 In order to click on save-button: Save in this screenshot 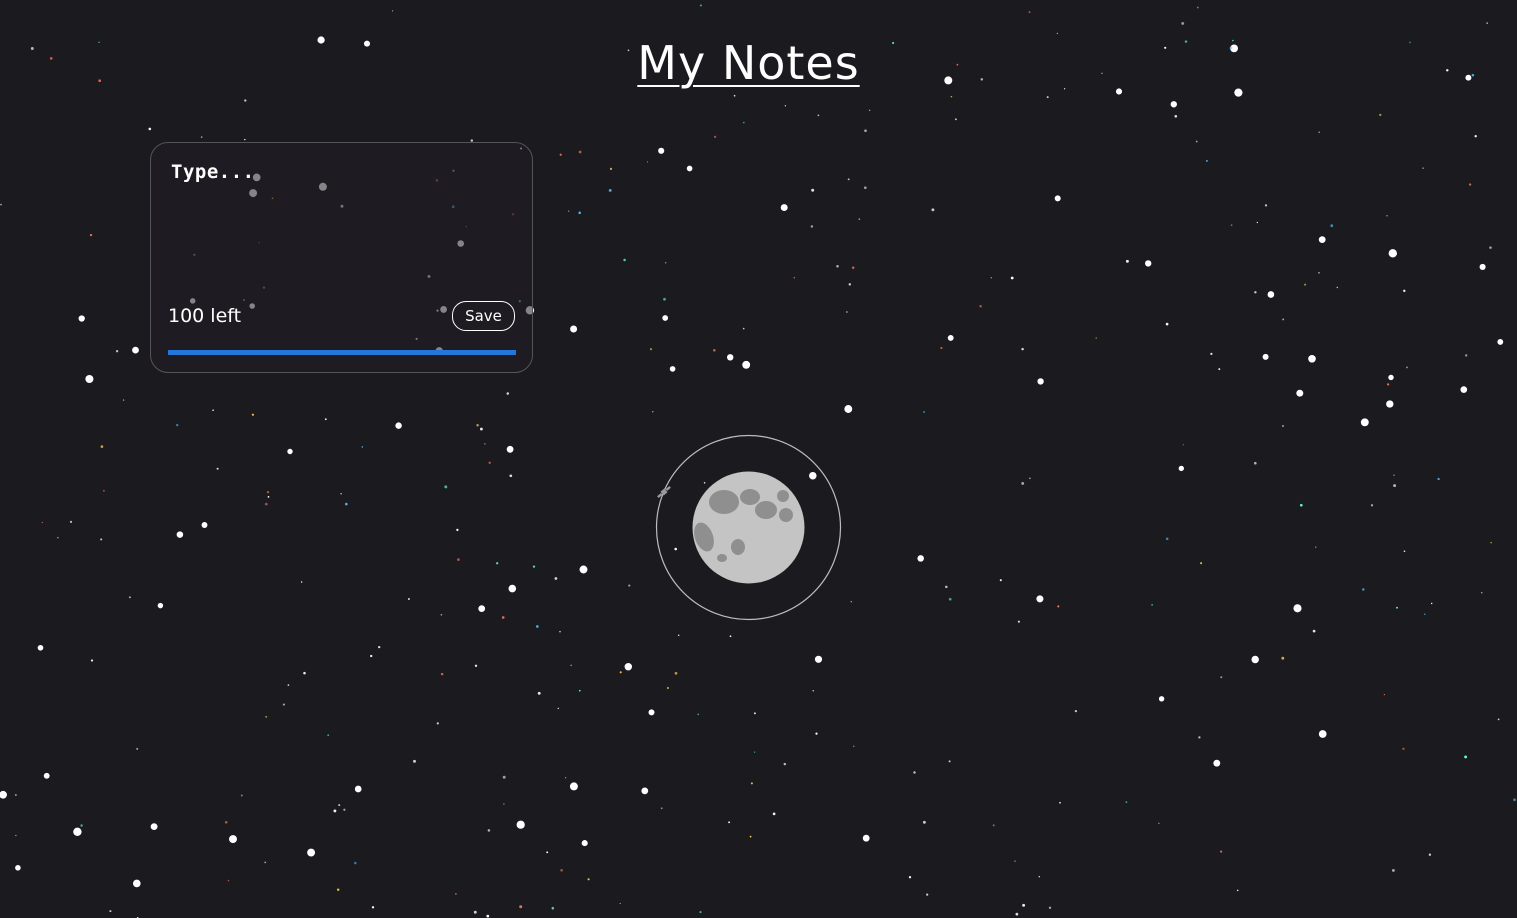, I will do `click(483, 316)`.